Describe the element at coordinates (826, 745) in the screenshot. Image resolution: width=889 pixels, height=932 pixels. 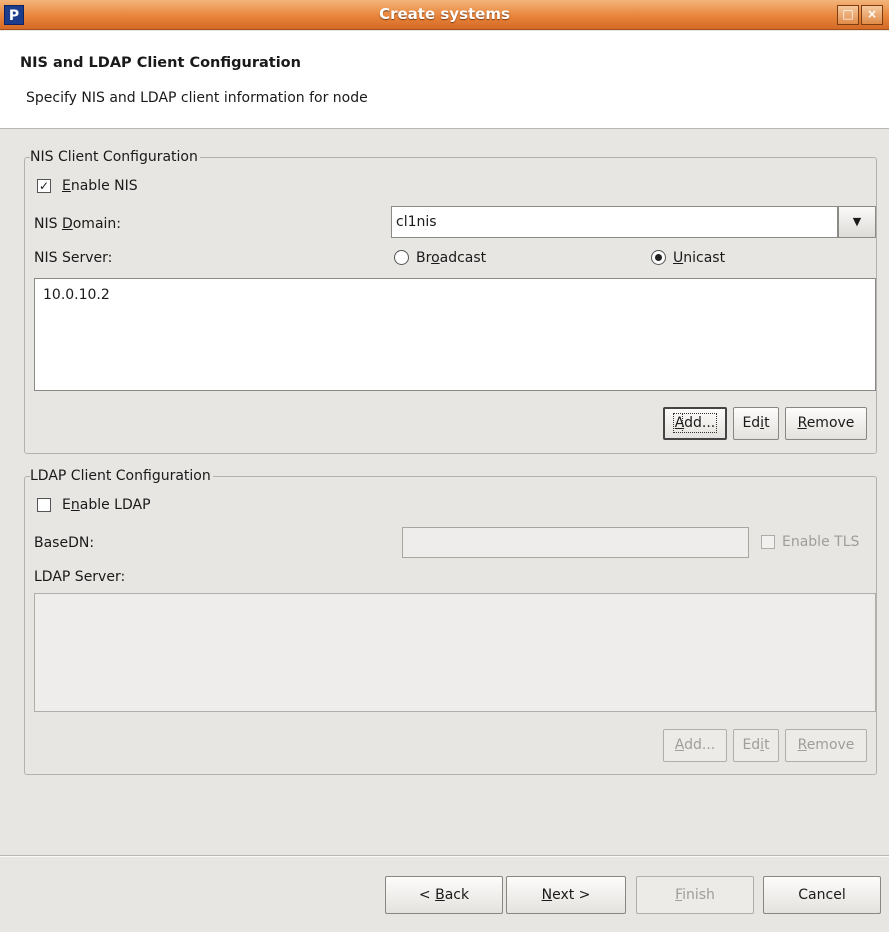
I see `ldap-remove-button: Remove` at that location.